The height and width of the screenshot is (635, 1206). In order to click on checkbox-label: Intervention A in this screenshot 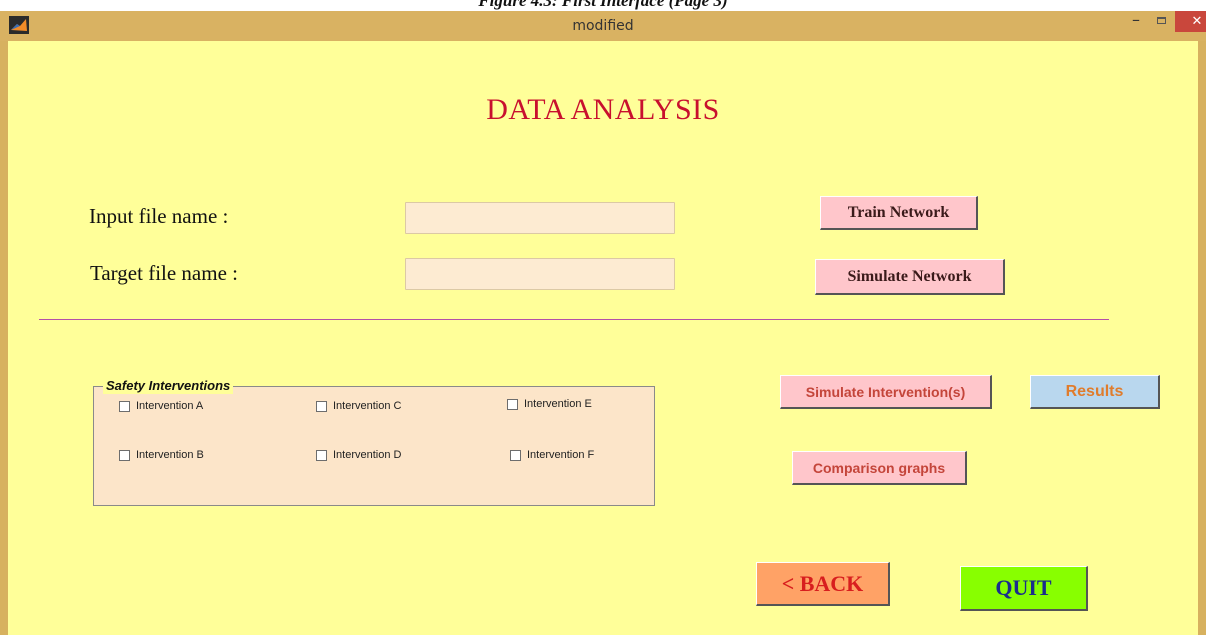, I will do `click(170, 406)`.